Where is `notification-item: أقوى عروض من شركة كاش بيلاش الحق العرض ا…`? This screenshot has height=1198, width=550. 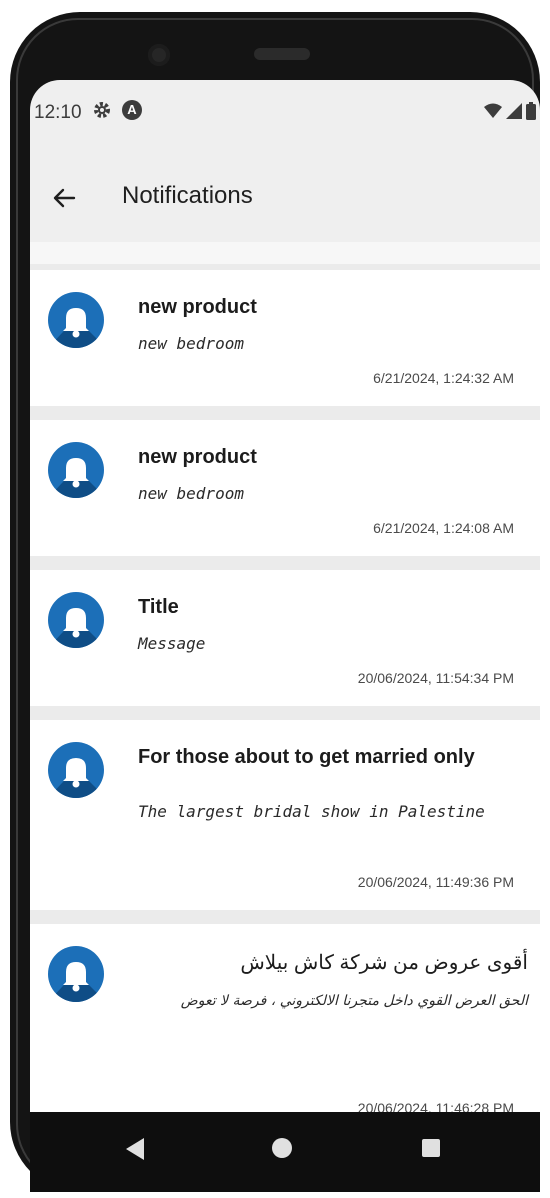
notification-item: أقوى عروض من شركة كاش بيلاش الحق العرض ا… is located at coordinates (285, 1018).